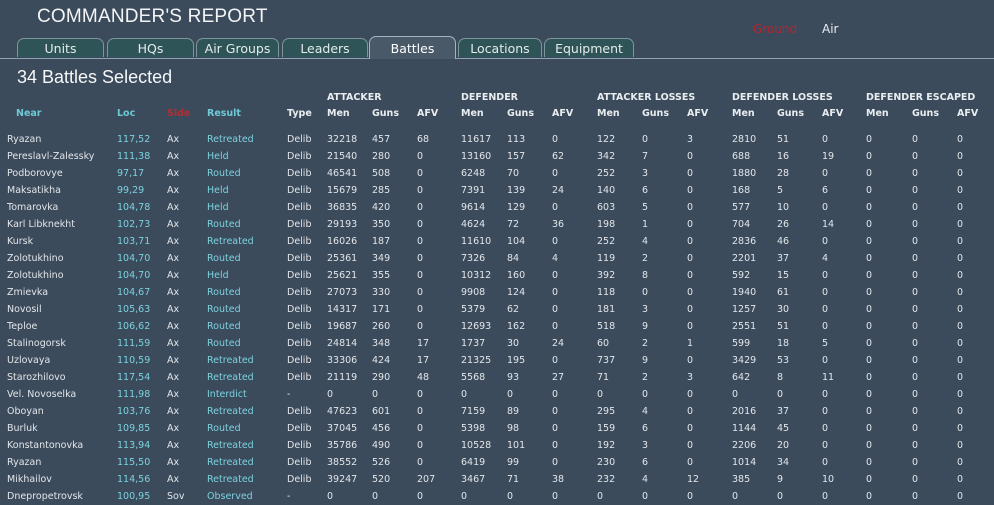 This screenshot has height=505, width=994. Describe the element at coordinates (133, 428) in the screenshot. I see `battle-location-link: 109,85` at that location.